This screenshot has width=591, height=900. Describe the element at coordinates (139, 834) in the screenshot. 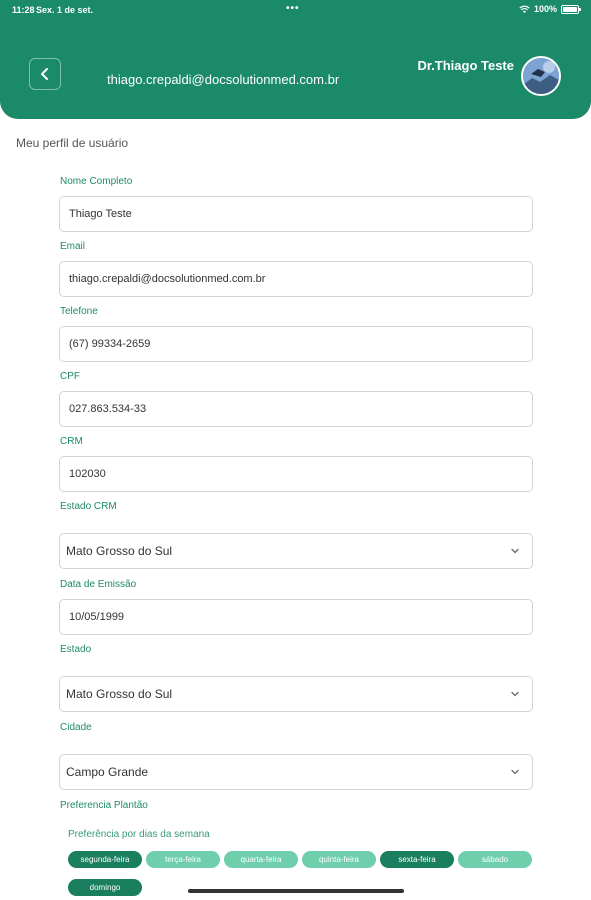

I see `dias-semana-label: Preferência por dias da semana` at that location.